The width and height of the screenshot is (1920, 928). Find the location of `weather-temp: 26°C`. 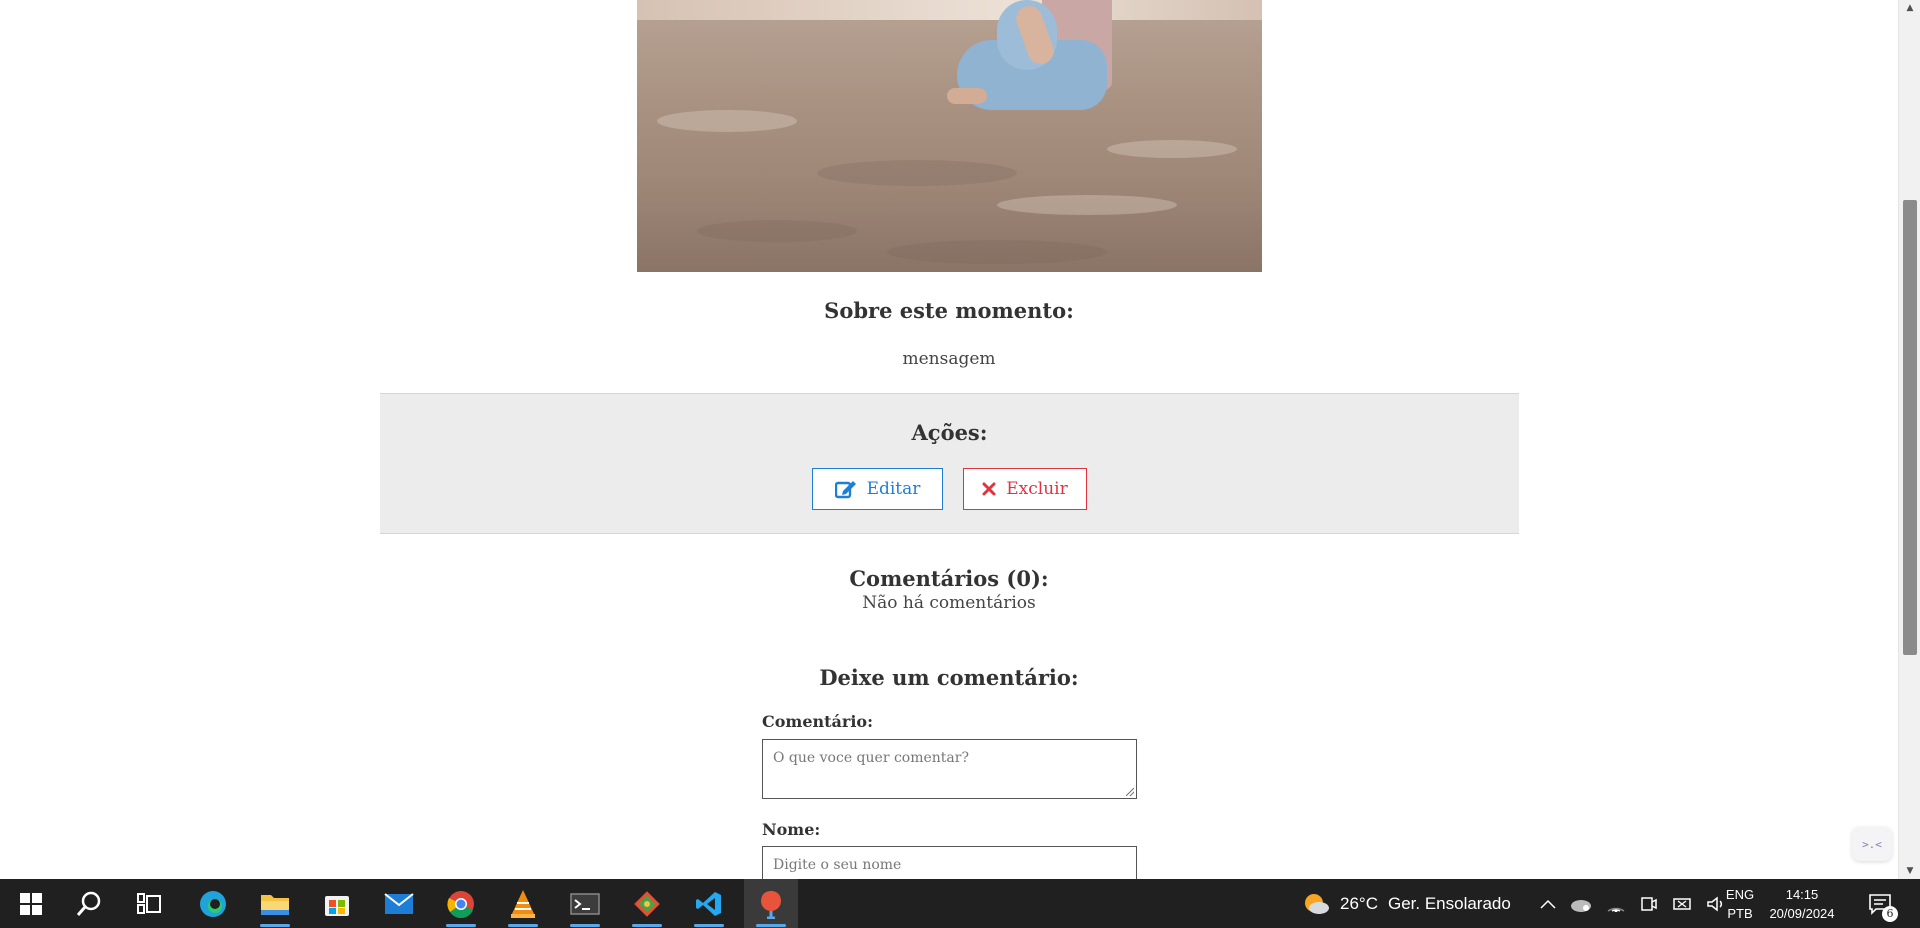

weather-temp: 26°C is located at coordinates (1359, 903).